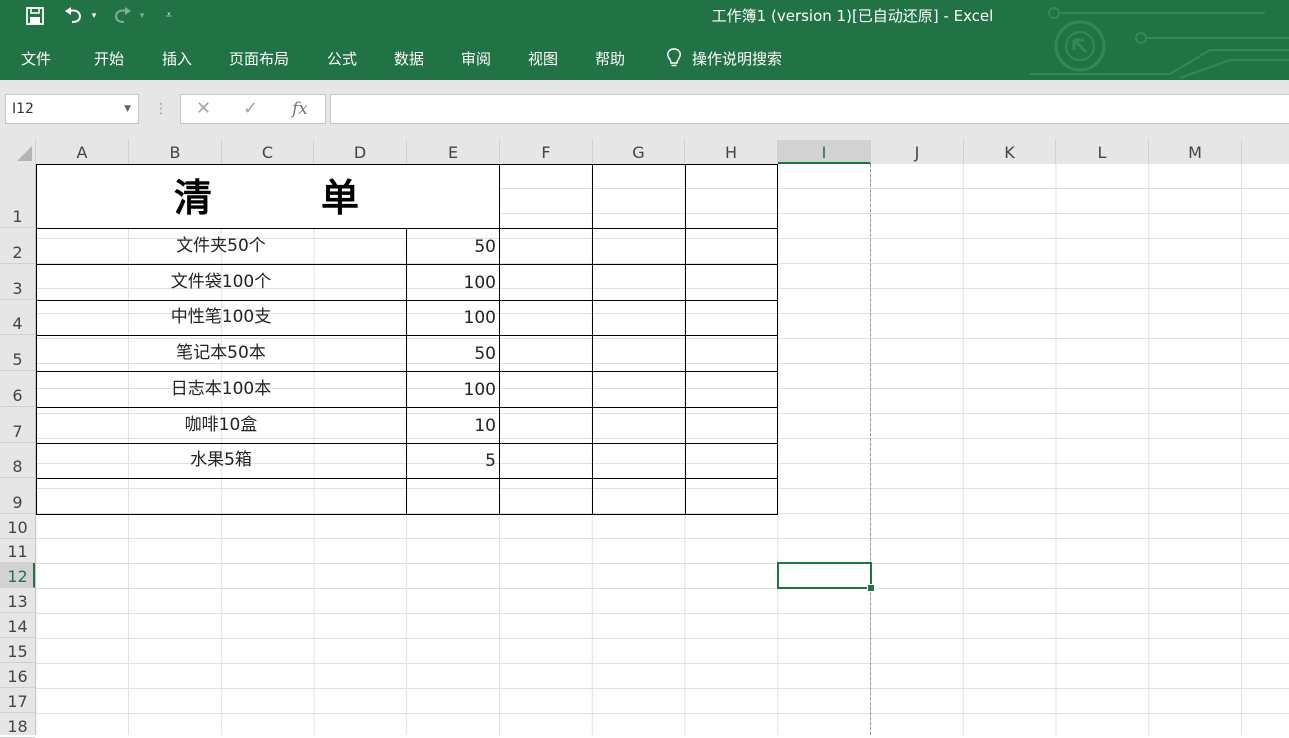 Image resolution: width=1289 pixels, height=738 pixels. I want to click on tab-review: 审阅, so click(476, 59).